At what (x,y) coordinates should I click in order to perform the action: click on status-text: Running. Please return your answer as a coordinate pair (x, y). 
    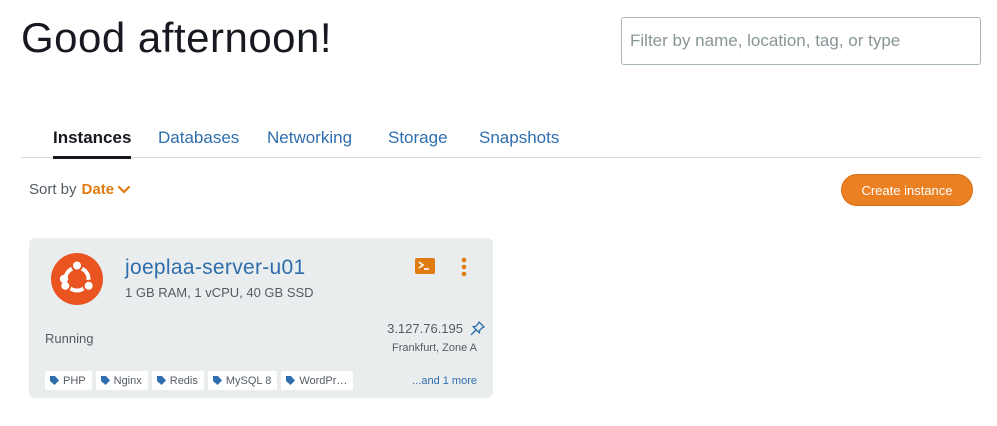
    Looking at the image, I should click on (69, 338).